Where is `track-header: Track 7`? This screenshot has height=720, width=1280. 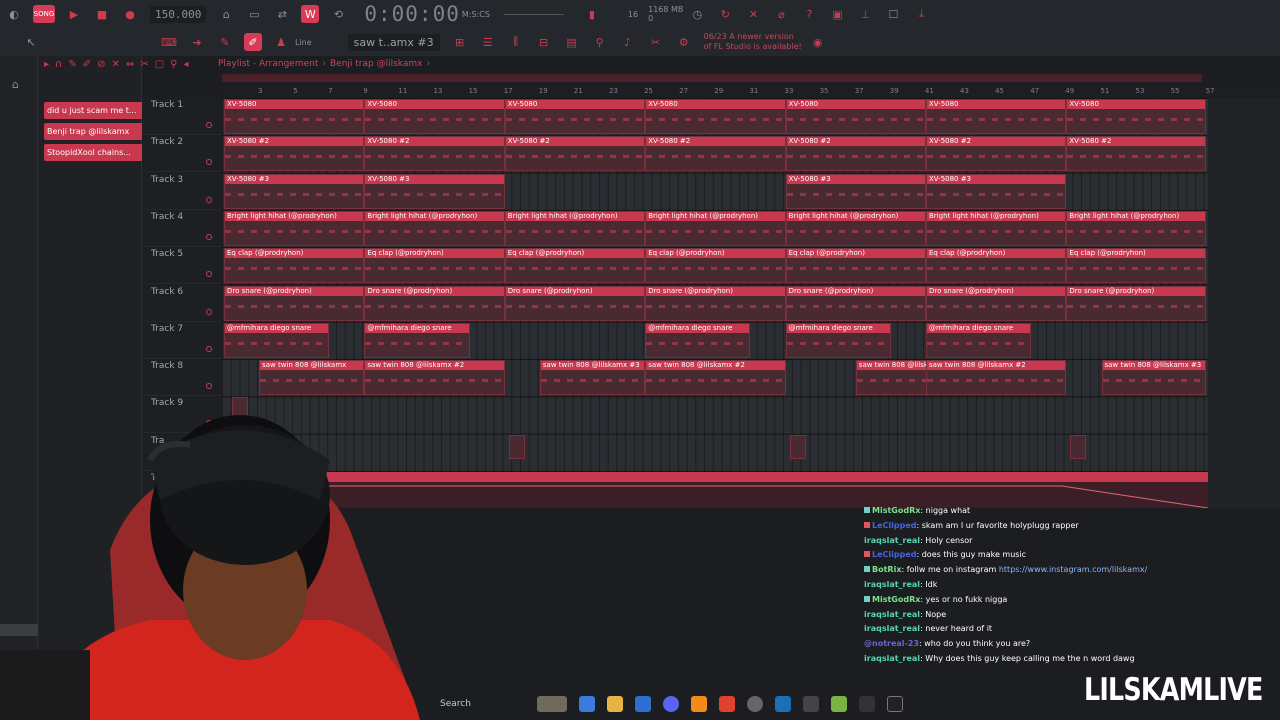 track-header: Track 7 is located at coordinates (182, 340).